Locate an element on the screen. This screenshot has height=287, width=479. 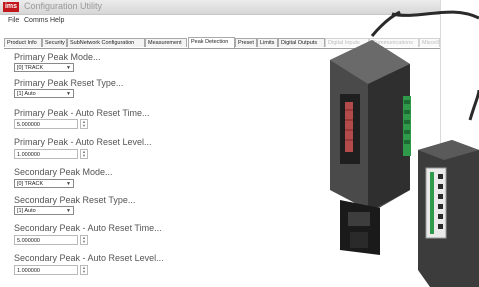
secondary-transmitter-device is located at coordinates (448, 188).